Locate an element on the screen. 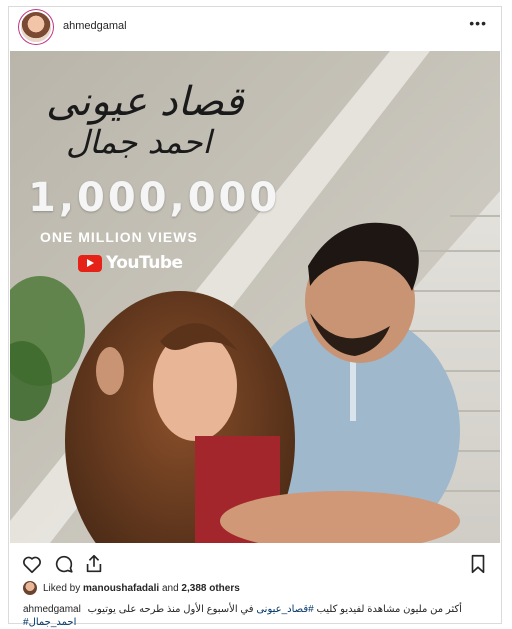 This screenshot has width=512, height=629. caption-hashtag-song: #قصاد_عيونى is located at coordinates (284, 609).